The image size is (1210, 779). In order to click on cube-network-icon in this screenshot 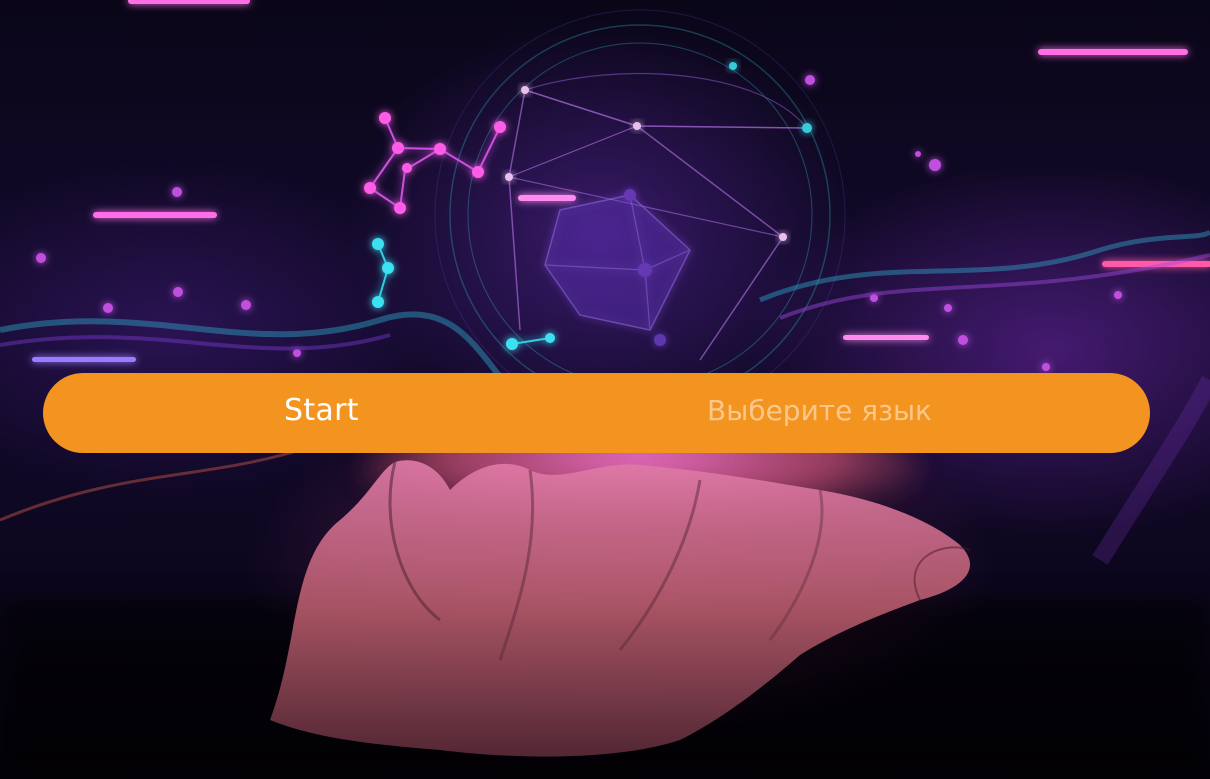, I will do `click(617, 267)`.